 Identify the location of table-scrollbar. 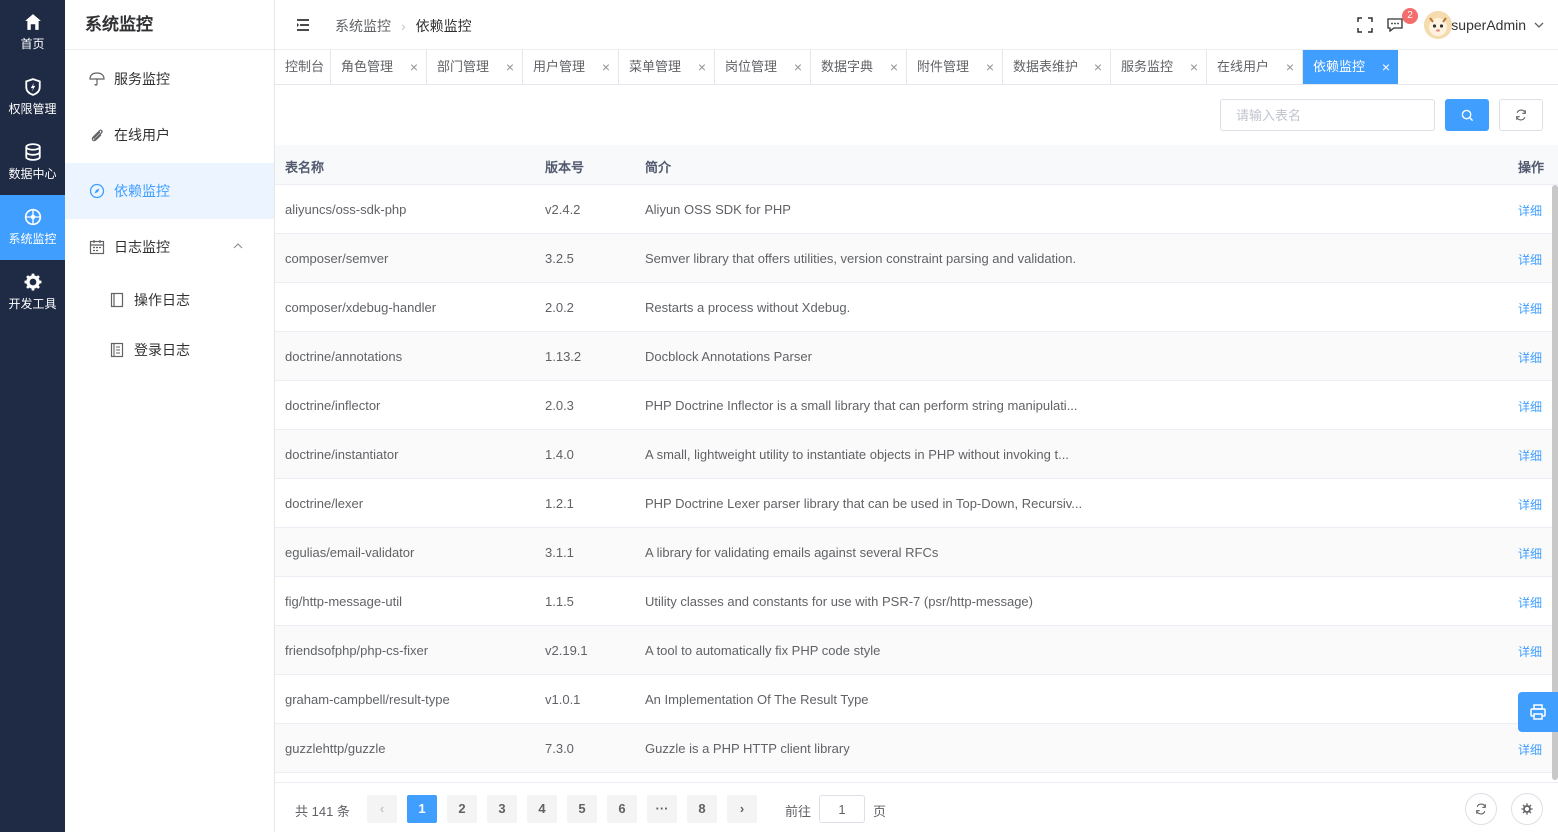
(1555, 482).